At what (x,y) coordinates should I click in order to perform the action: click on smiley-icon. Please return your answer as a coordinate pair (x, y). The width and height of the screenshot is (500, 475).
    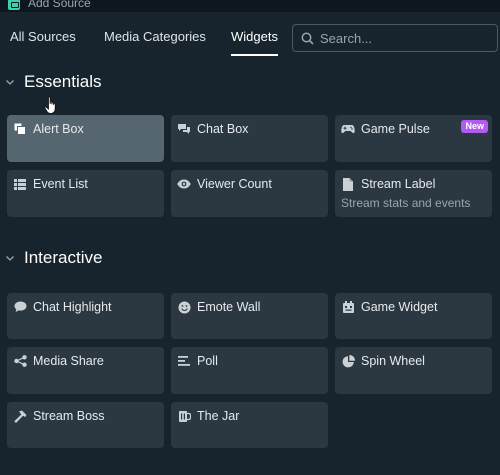
    Looking at the image, I should click on (184, 307).